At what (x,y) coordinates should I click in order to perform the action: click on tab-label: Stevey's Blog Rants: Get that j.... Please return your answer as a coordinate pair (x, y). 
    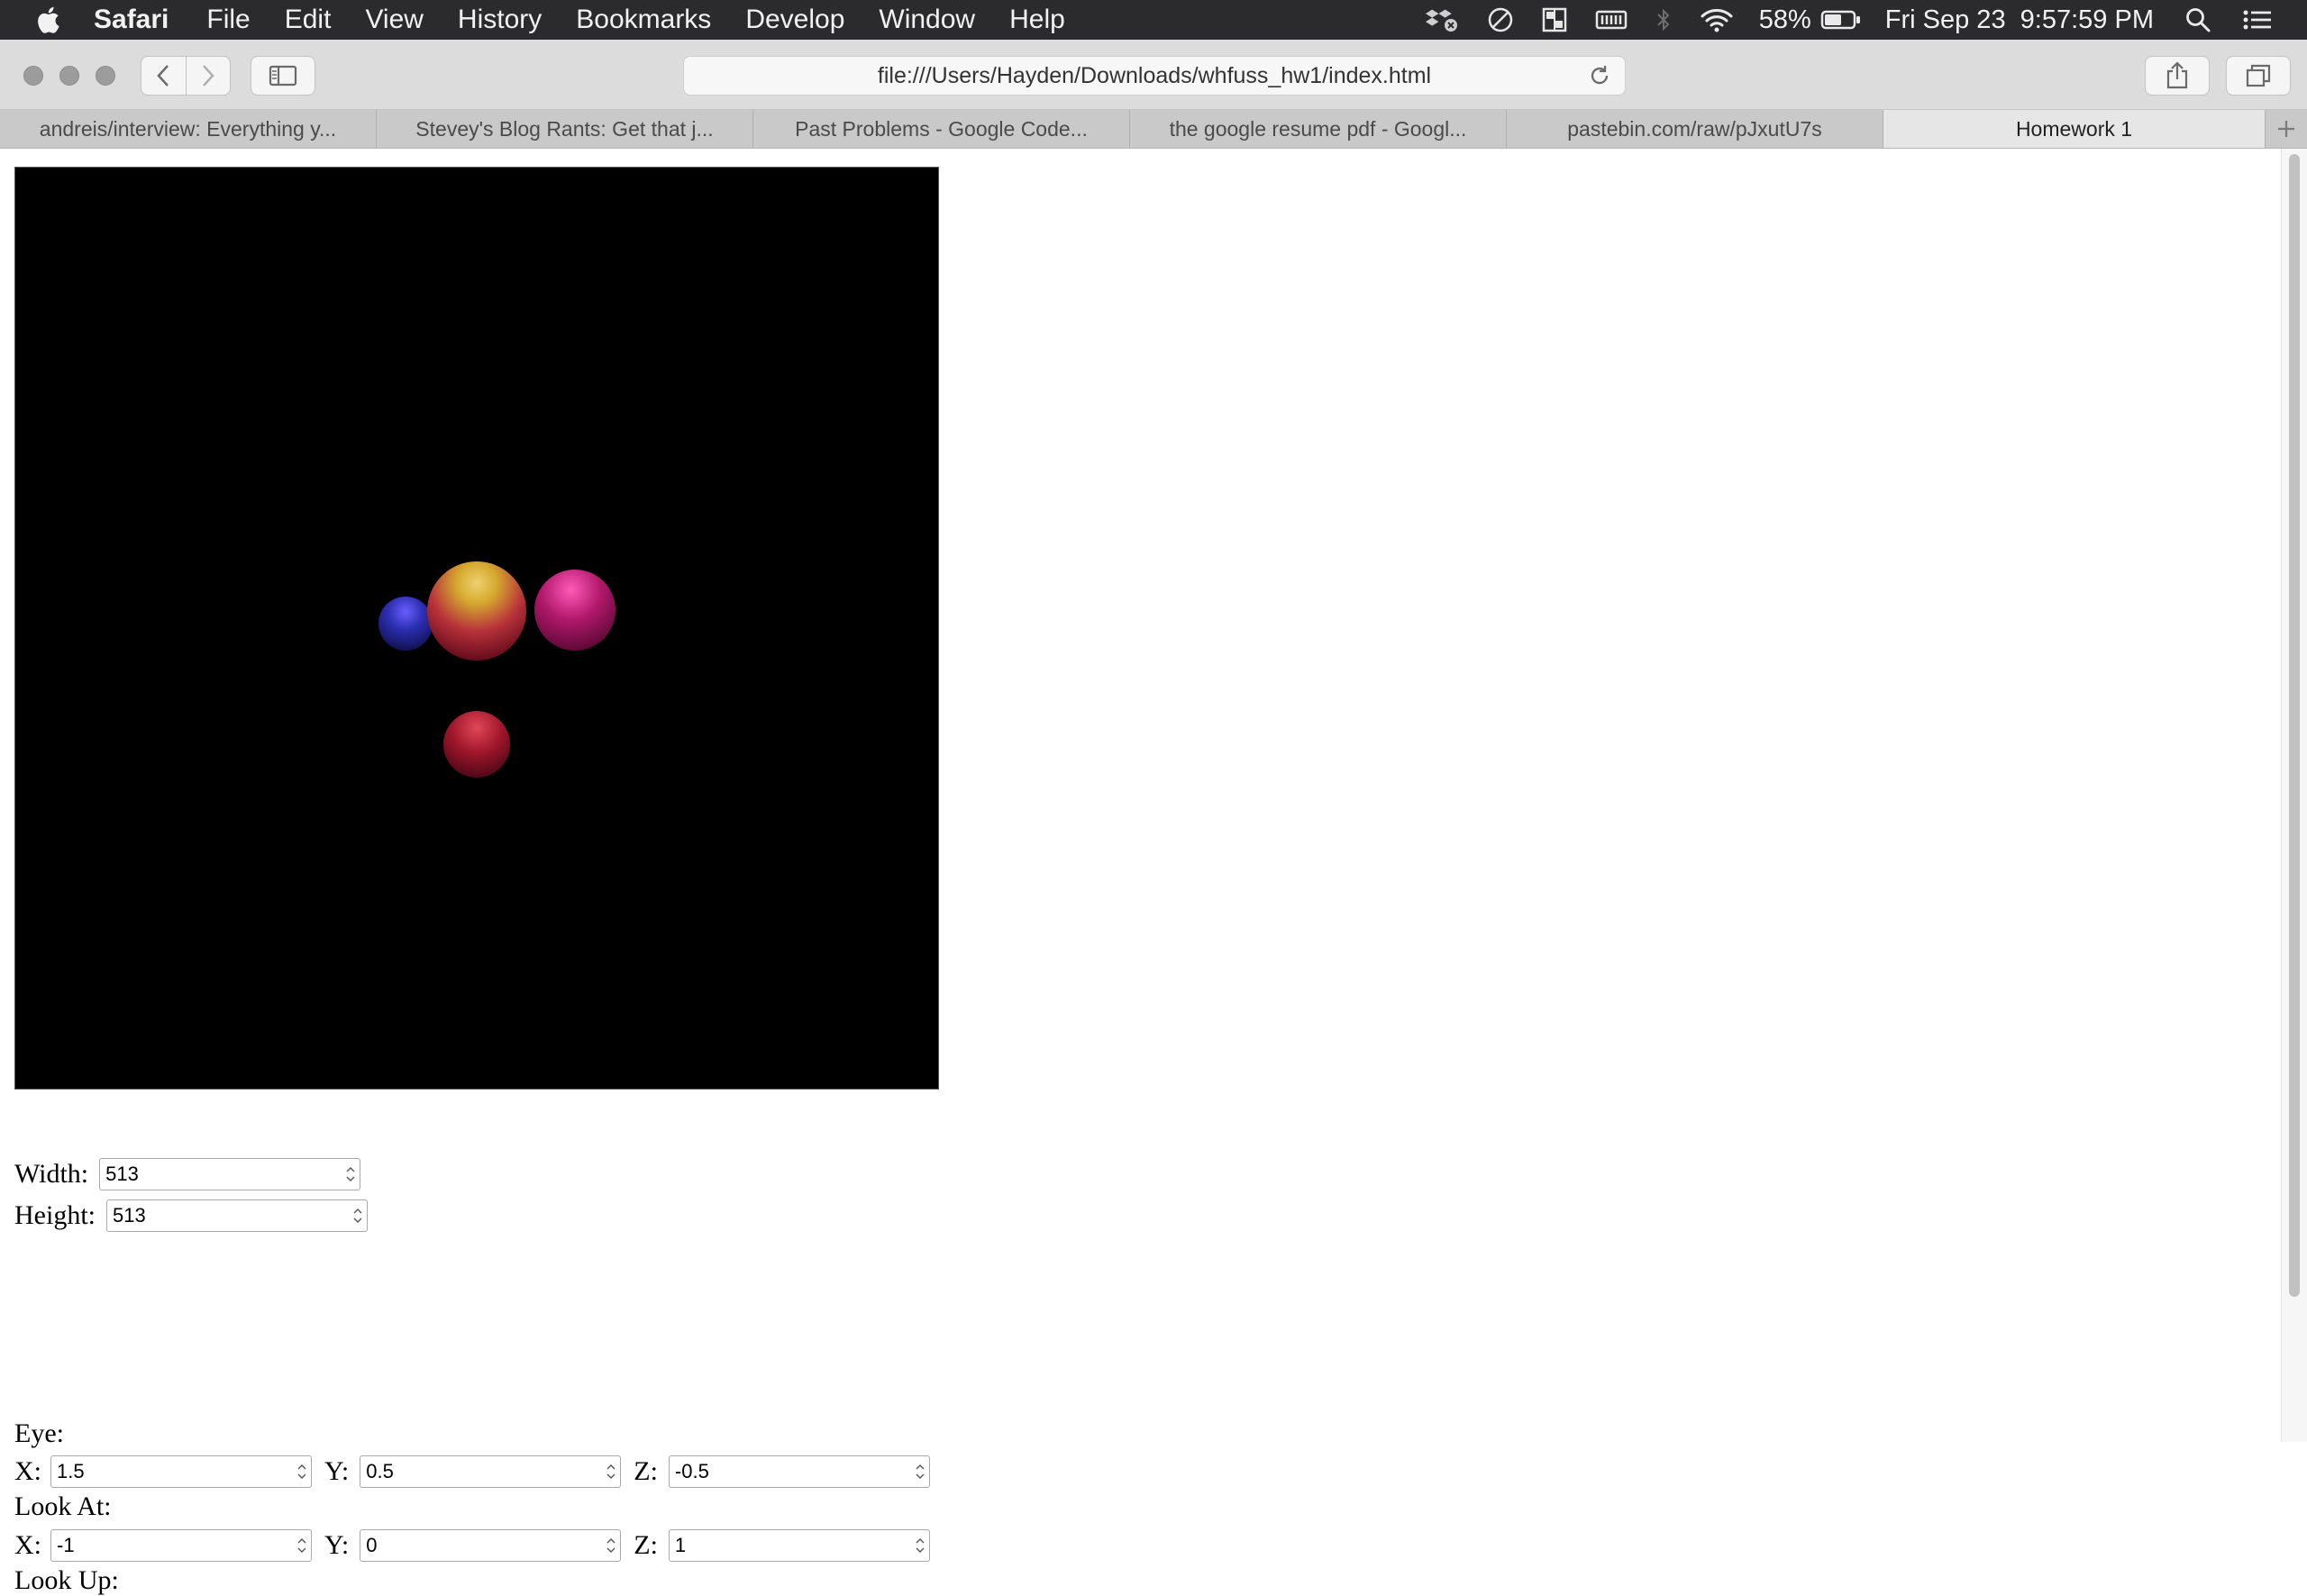
    Looking at the image, I should click on (564, 128).